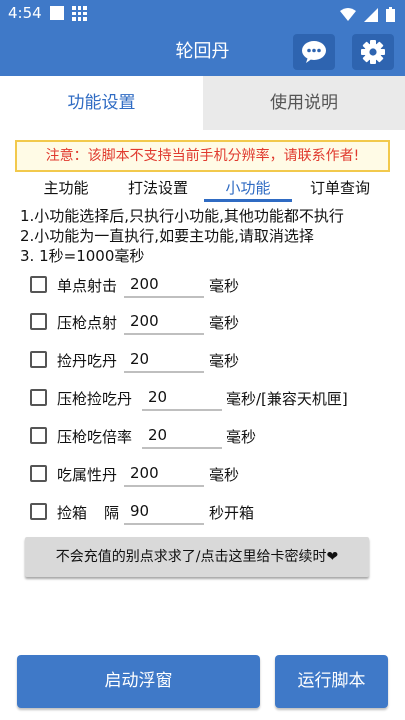 This screenshot has height=720, width=405. What do you see at coordinates (331, 681) in the screenshot?
I see `run-script-button: 运行脚本` at bounding box center [331, 681].